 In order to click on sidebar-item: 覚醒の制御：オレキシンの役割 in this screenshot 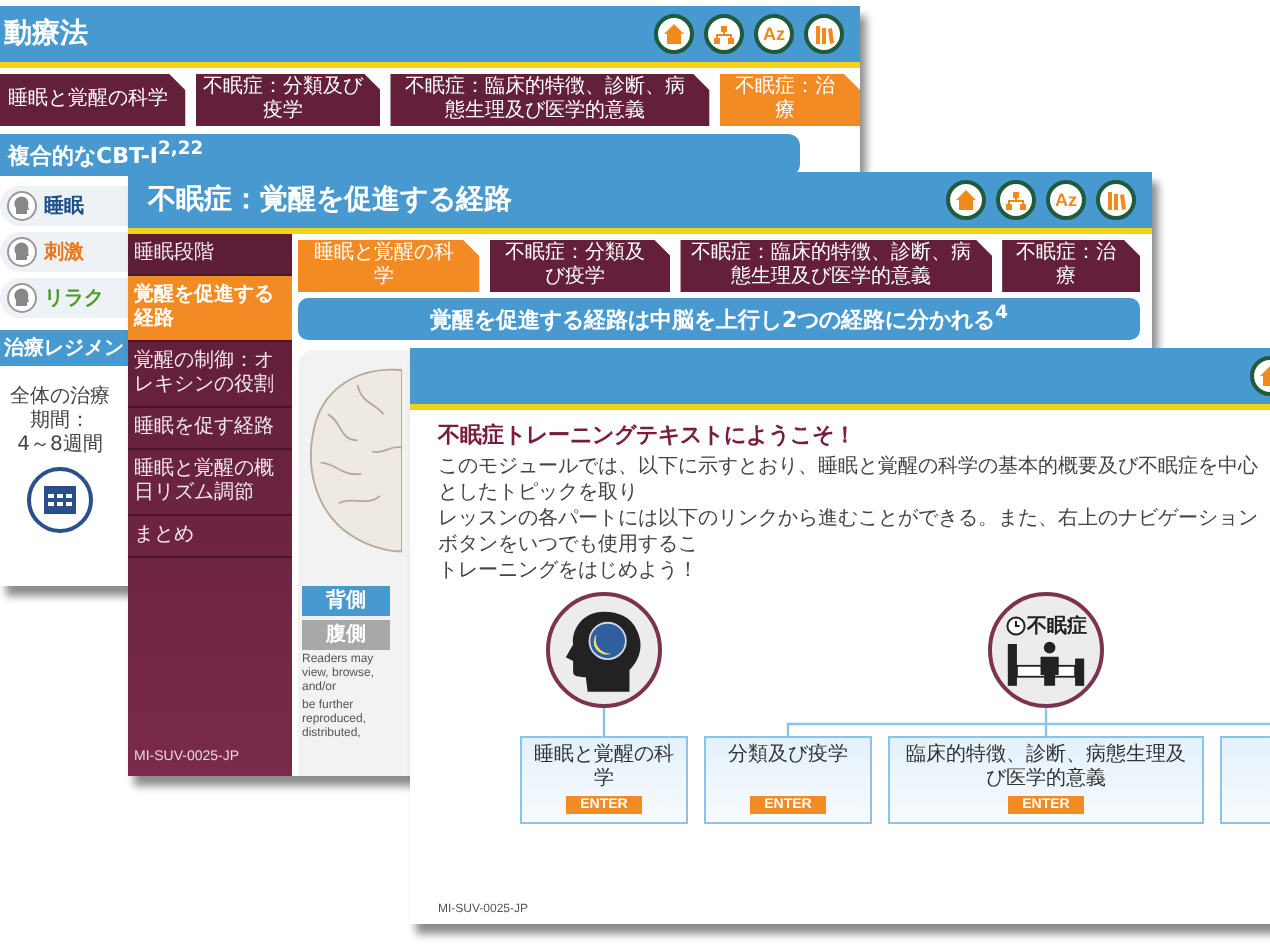, I will do `click(210, 375)`.